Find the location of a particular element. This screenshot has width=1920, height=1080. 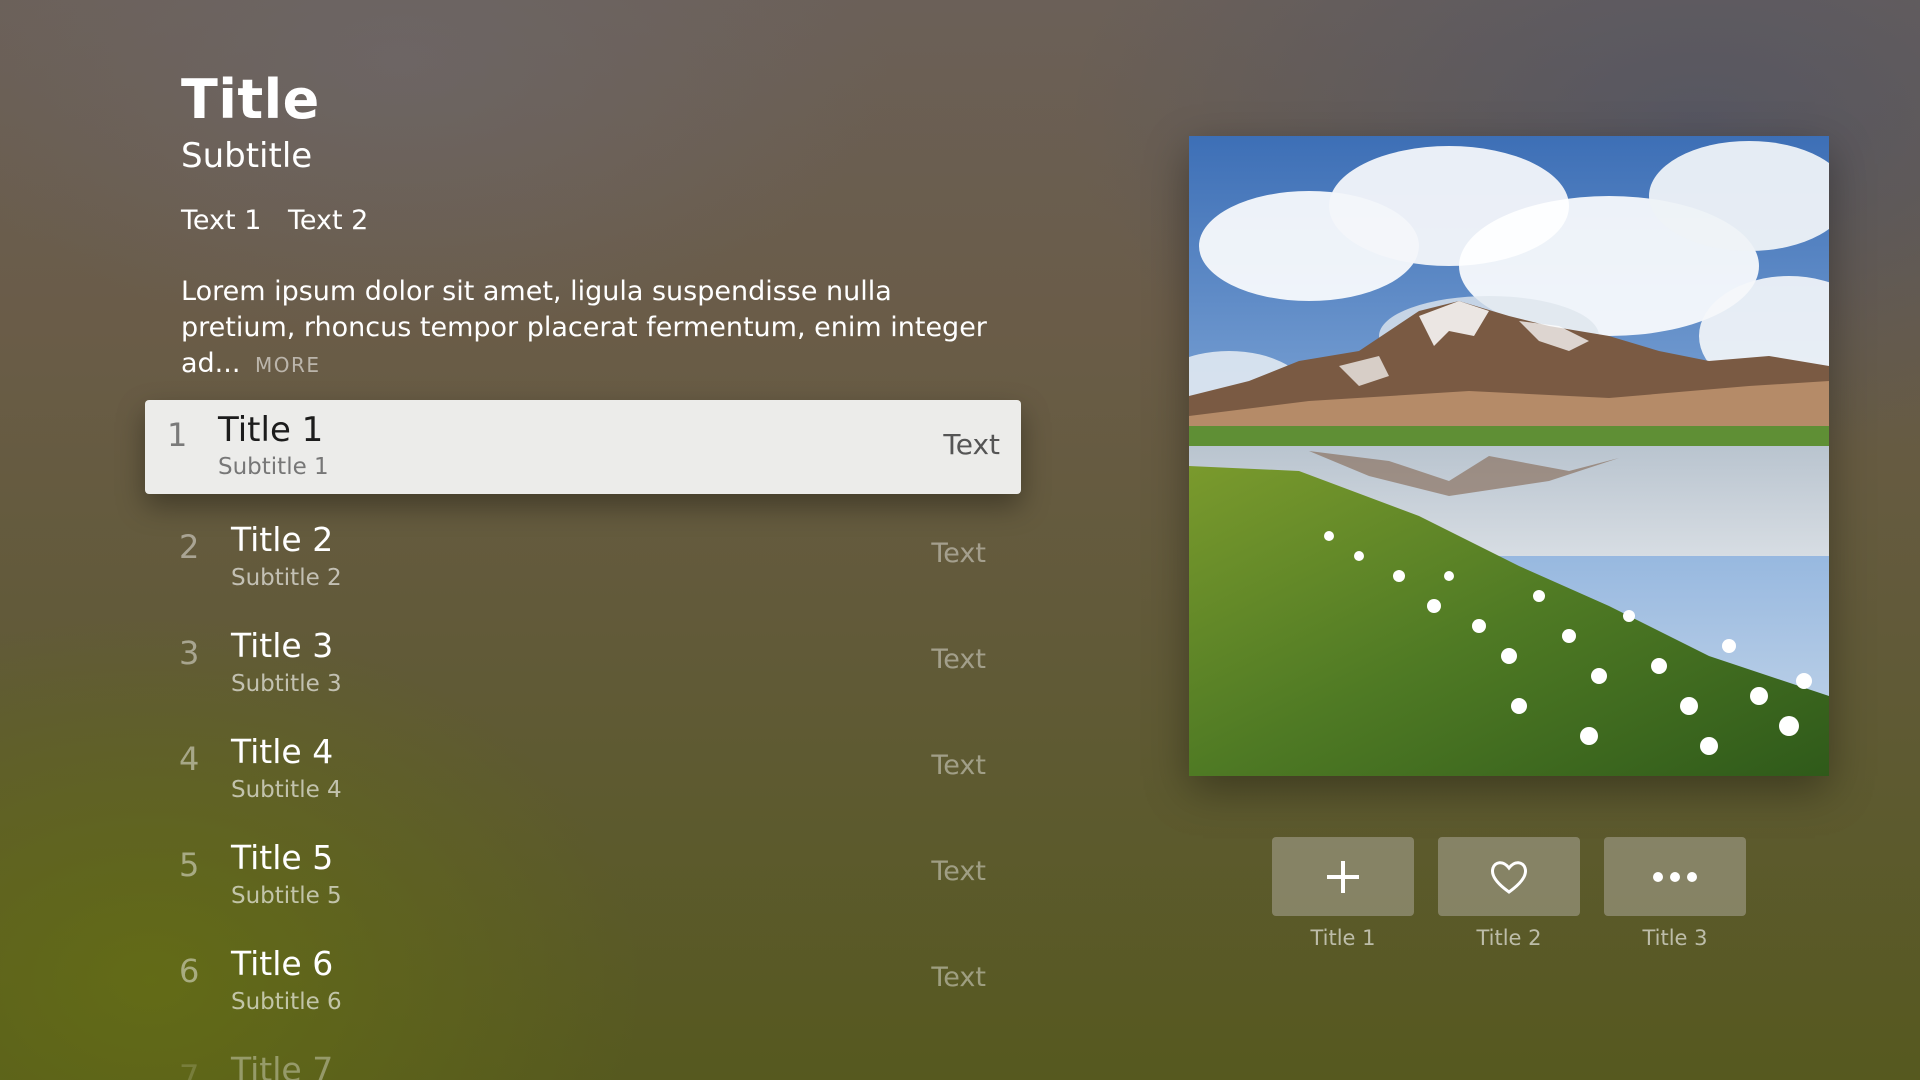

list-item: 3 Title 3 Subtitle 3 Text is located at coordinates (583, 665).